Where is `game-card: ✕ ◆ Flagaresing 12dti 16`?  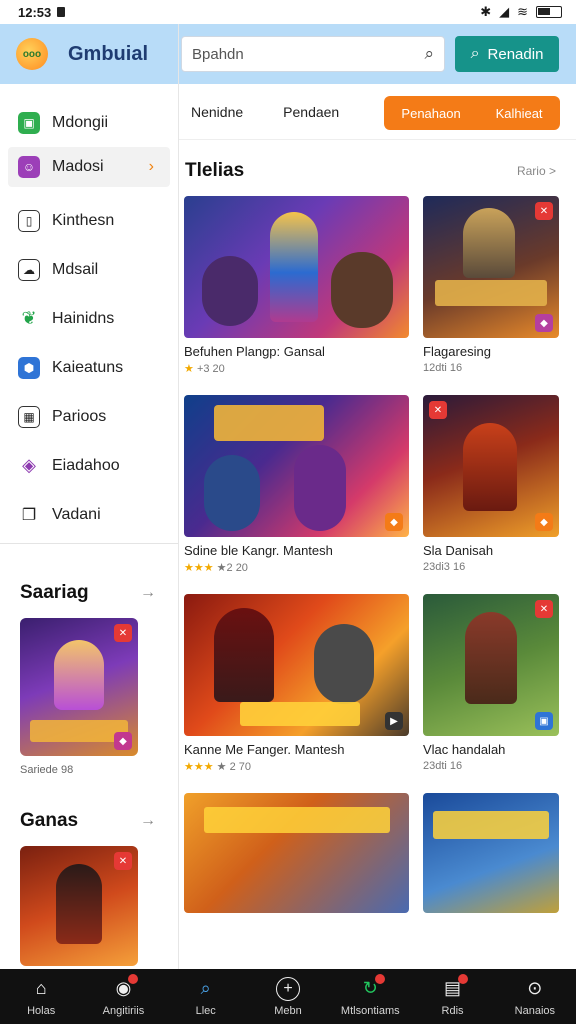 game-card: ✕ ◆ Flagaresing 12dti 16 is located at coordinates (491, 285).